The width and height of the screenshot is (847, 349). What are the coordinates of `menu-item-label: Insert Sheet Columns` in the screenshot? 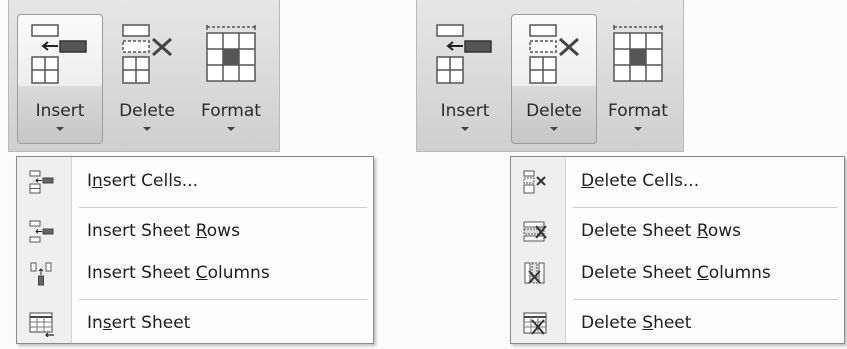 It's located at (178, 273).